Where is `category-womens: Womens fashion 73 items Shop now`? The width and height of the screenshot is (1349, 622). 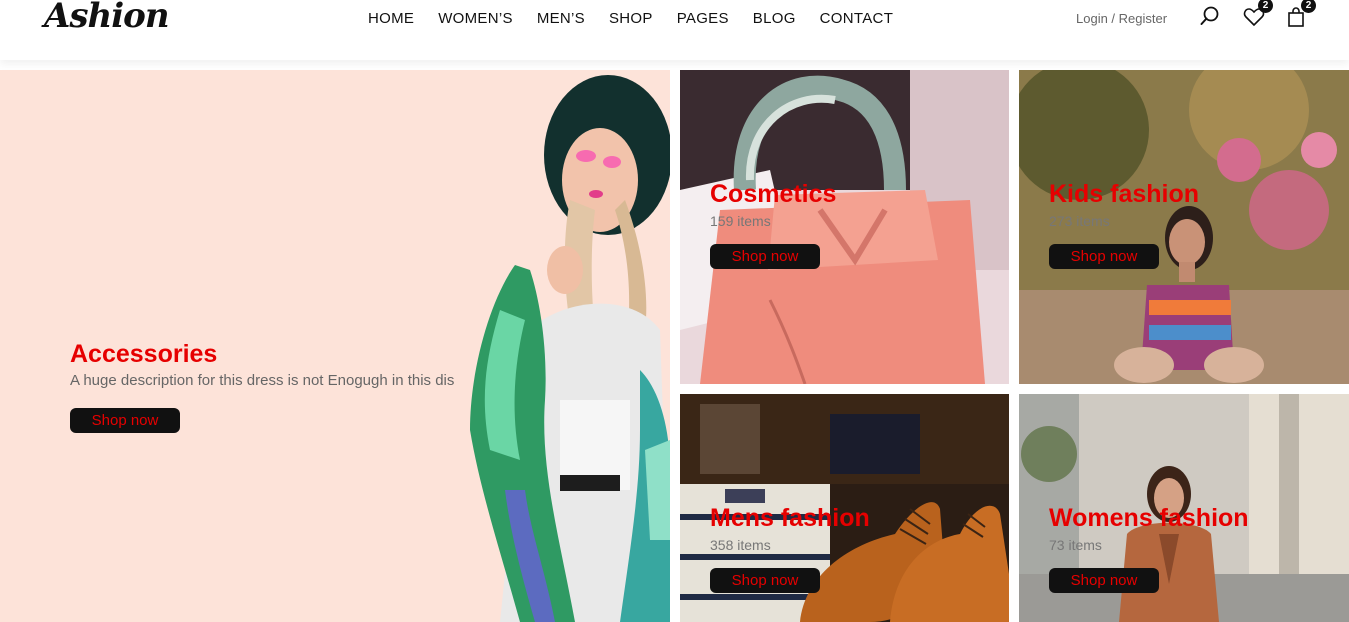 category-womens: Womens fashion 73 items Shop now is located at coordinates (1184, 508).